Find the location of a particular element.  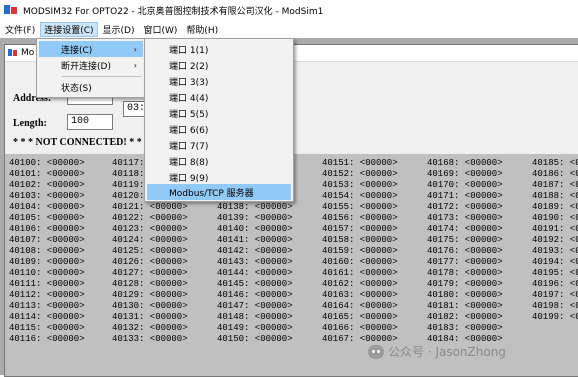

menu-item-port-6: 端口 6(6) is located at coordinates (219, 129).